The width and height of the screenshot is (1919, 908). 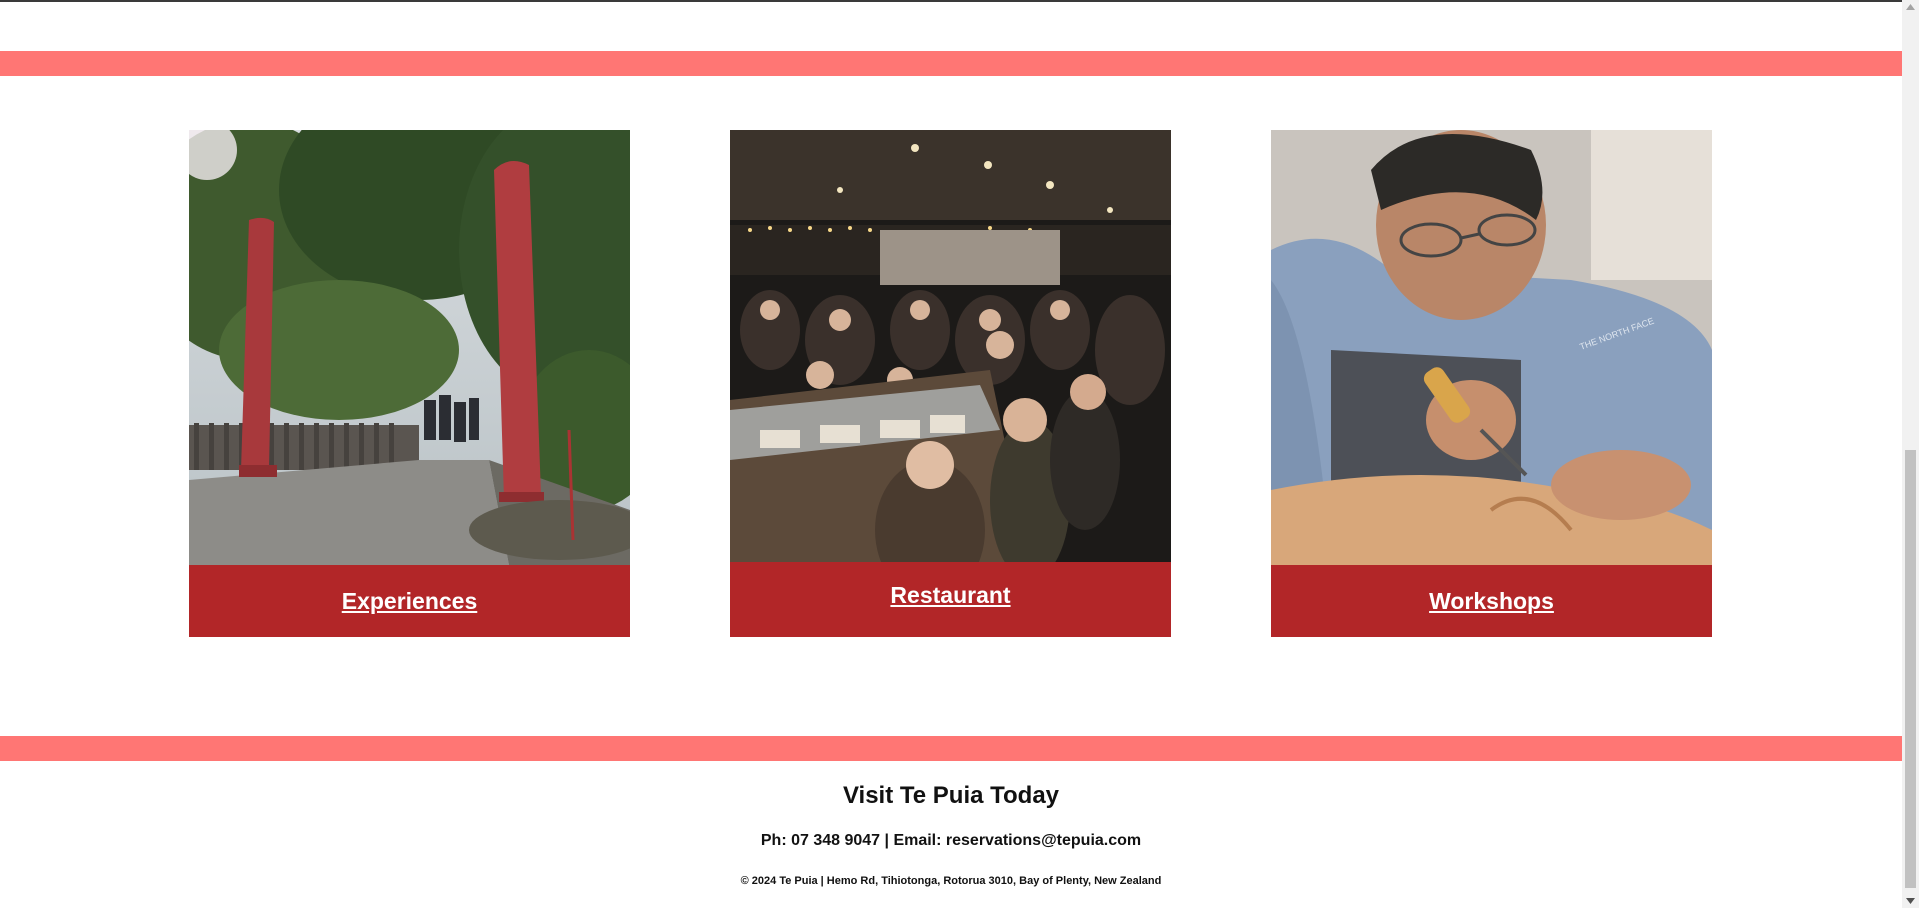 I want to click on scroll-down-arrow-icon, so click(x=1910, y=901).